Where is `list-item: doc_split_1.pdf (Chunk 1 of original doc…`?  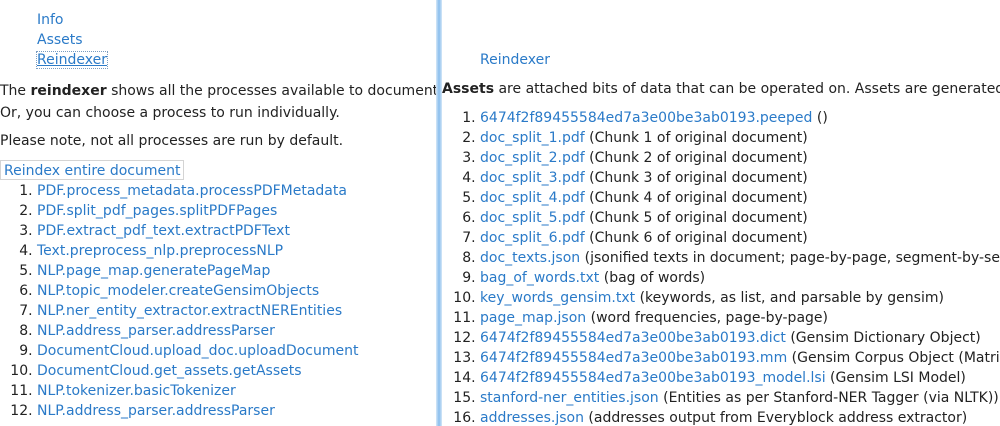
list-item: doc_split_1.pdf (Chunk 1 of original doc… is located at coordinates (740, 138).